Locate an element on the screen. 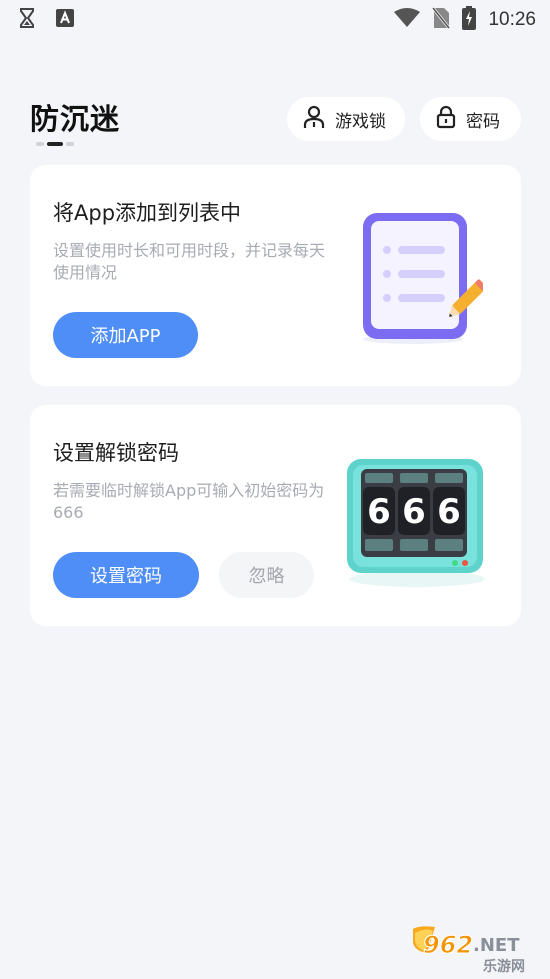 The width and height of the screenshot is (550, 979). code-lock-666-icon: 6 6 6 is located at coordinates (417, 524).